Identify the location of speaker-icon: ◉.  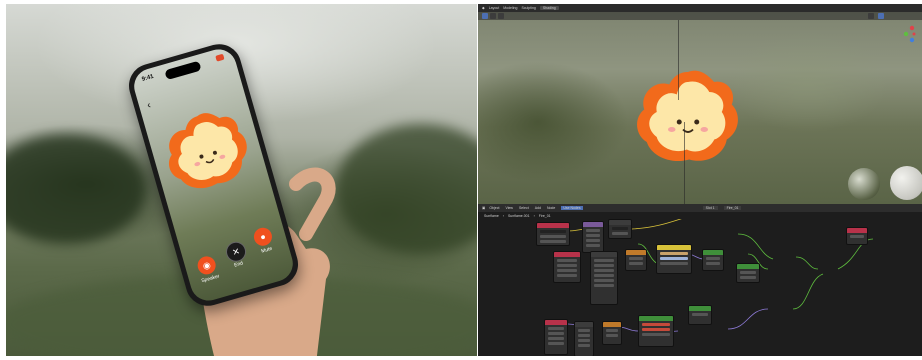
(206, 265).